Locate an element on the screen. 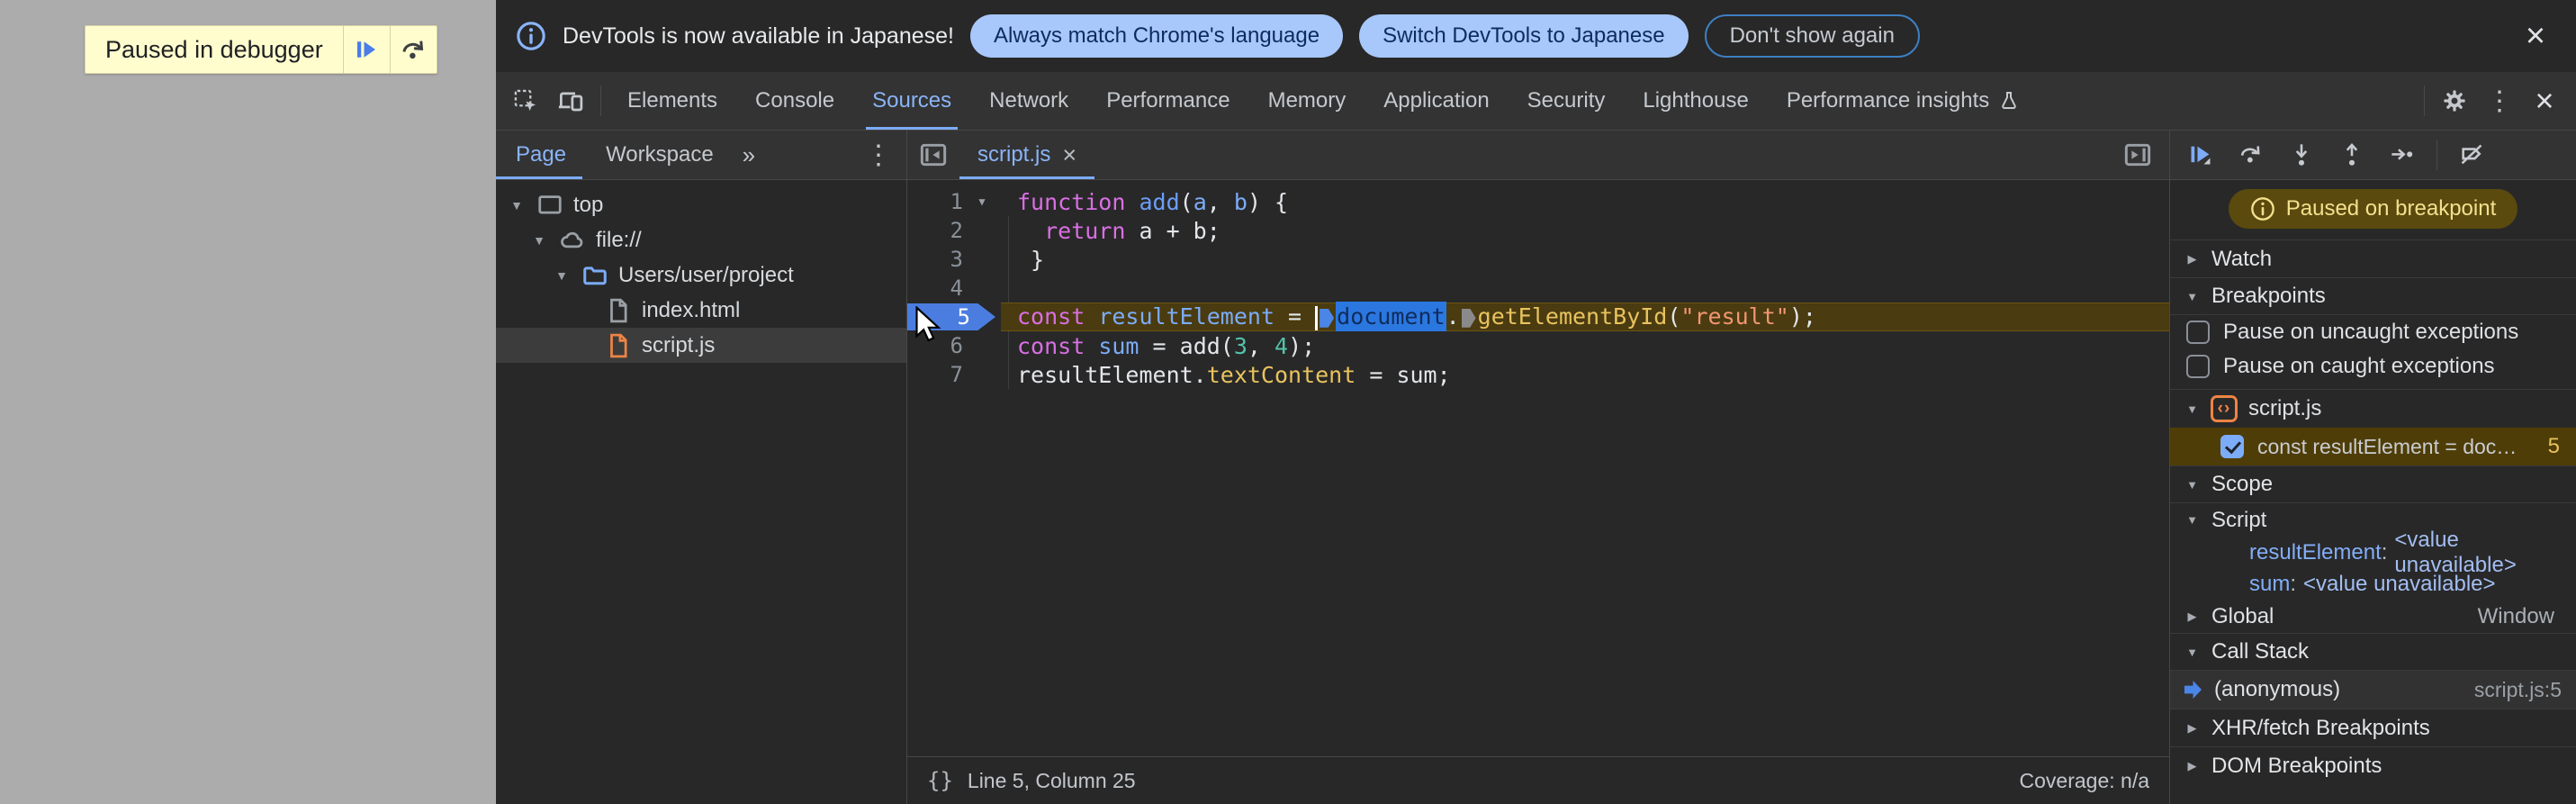  panel-right-toggle-icon is located at coordinates (2137, 155).